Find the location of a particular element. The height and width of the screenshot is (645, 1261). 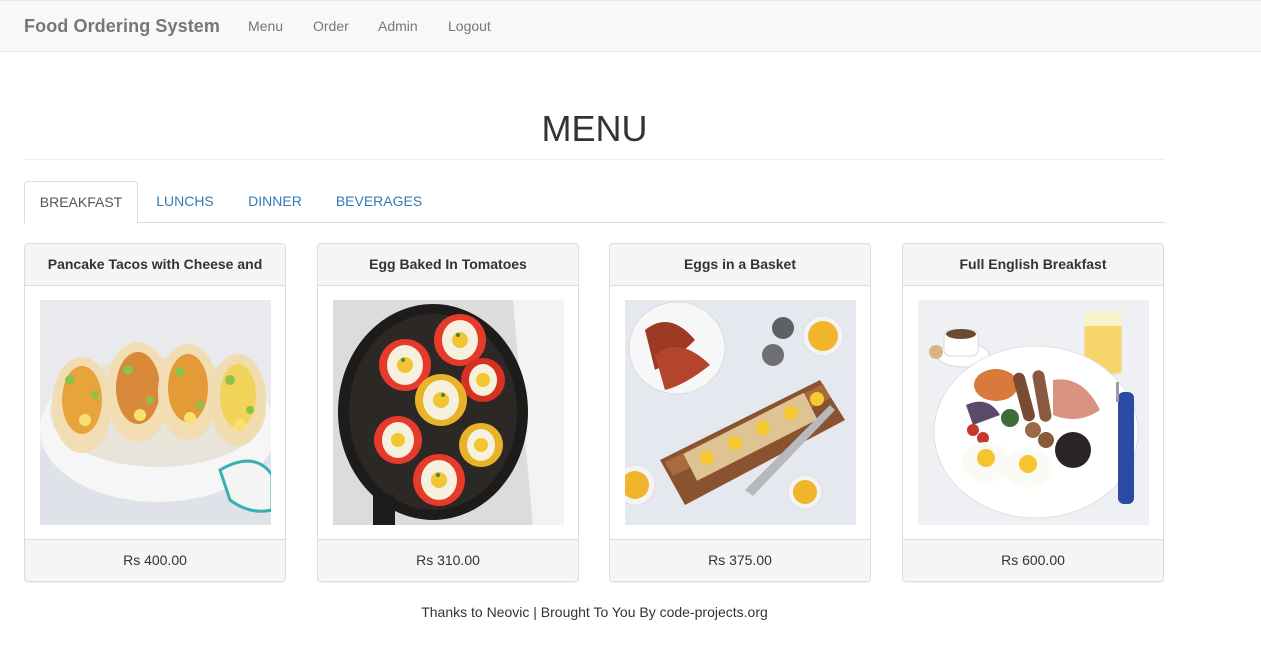

pancake-tacos-photo is located at coordinates (155, 412).